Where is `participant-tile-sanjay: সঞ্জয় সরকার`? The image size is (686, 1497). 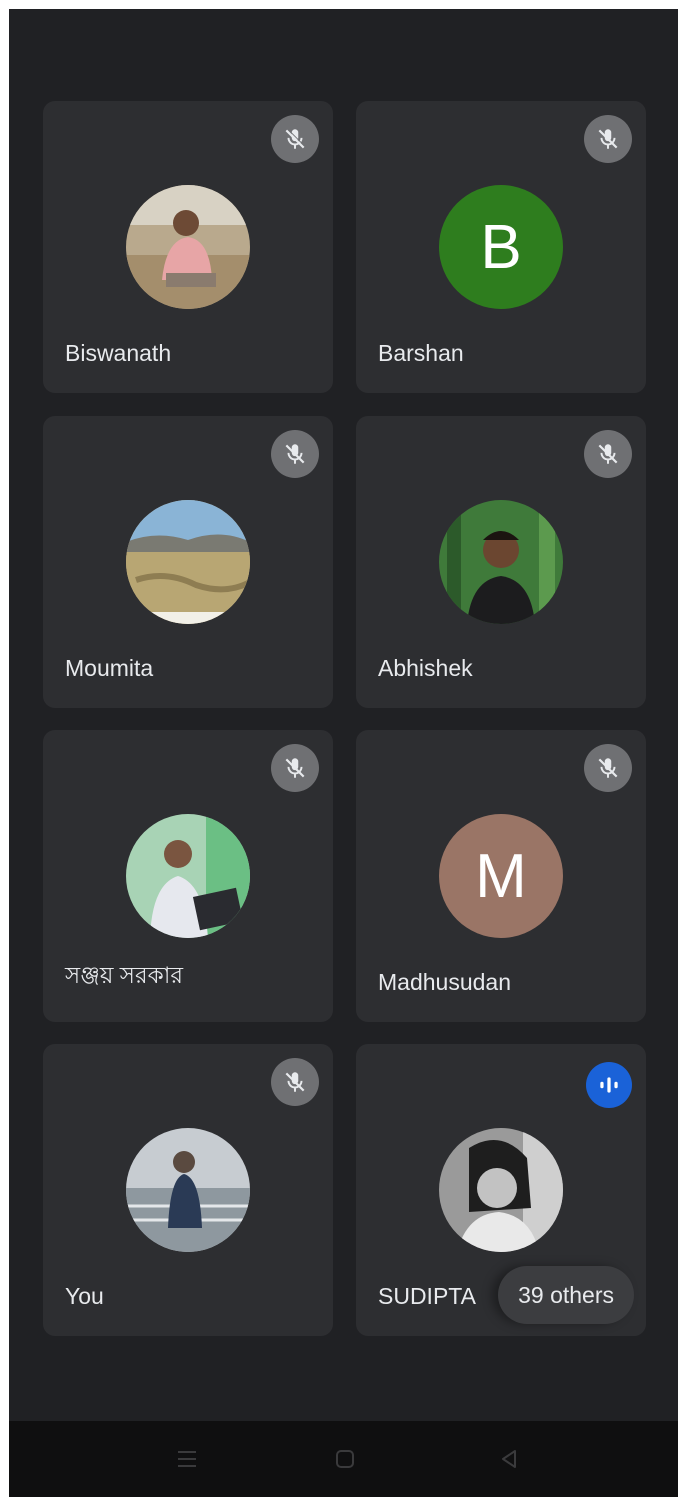
participant-tile-sanjay: সঞ্জয় সরকার is located at coordinates (188, 876).